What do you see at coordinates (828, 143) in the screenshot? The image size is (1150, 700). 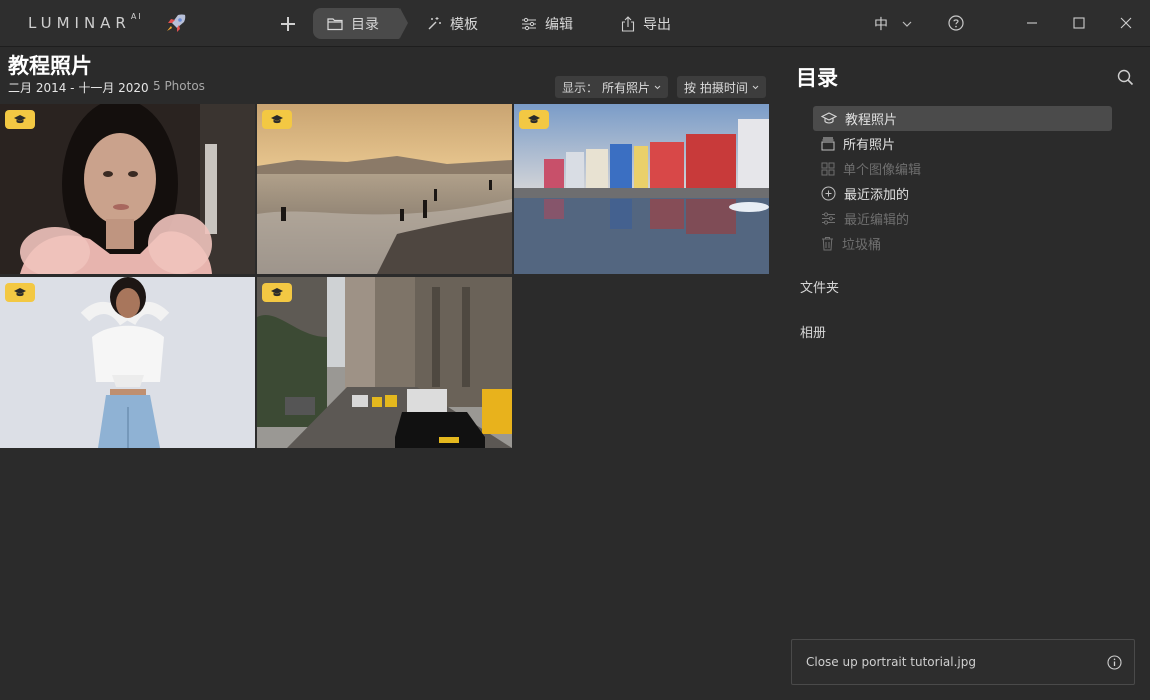 I see `stack-icon` at bounding box center [828, 143].